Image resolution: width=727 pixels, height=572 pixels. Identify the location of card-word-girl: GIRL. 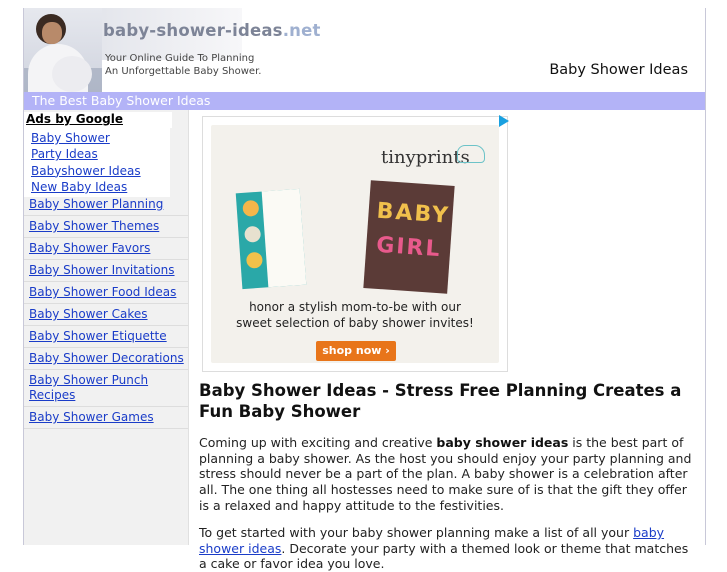
(409, 247).